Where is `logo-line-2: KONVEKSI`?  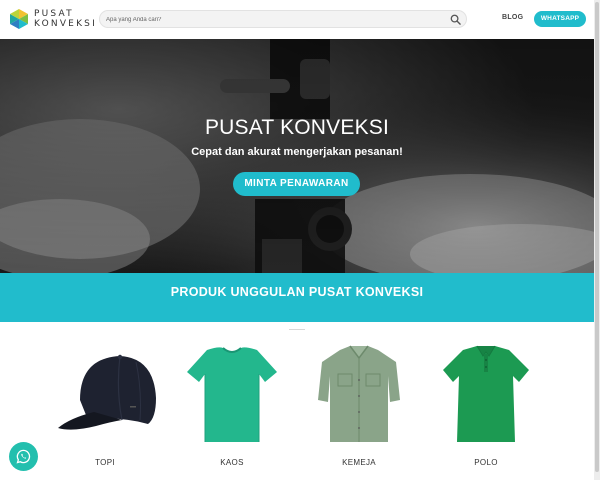
logo-line-2: KONVEKSI is located at coordinates (65, 24).